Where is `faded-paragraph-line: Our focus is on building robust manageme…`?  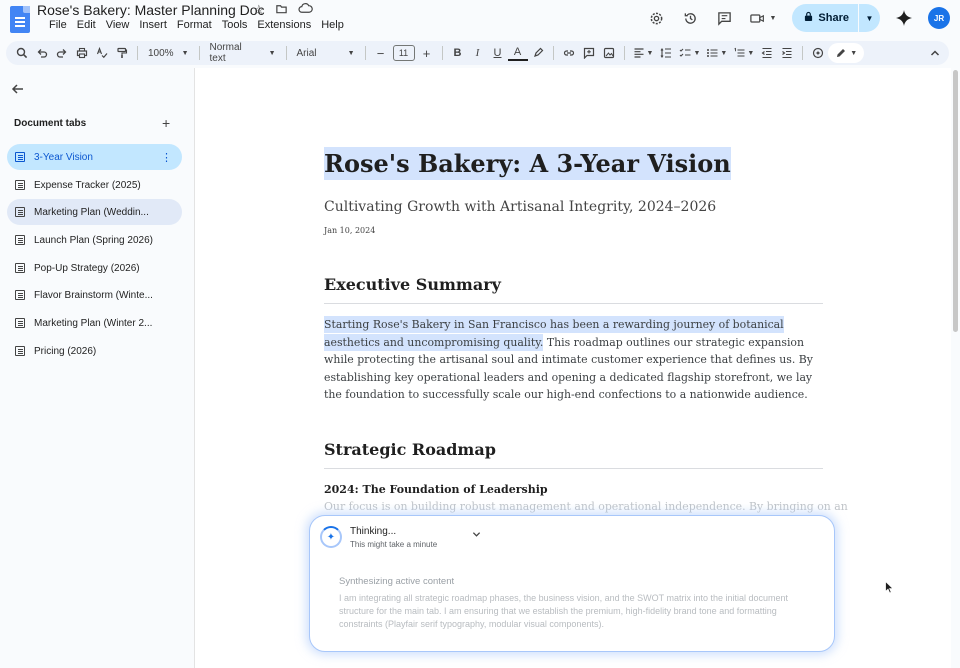 faded-paragraph-line: Our focus is on building robust manageme… is located at coordinates (586, 506).